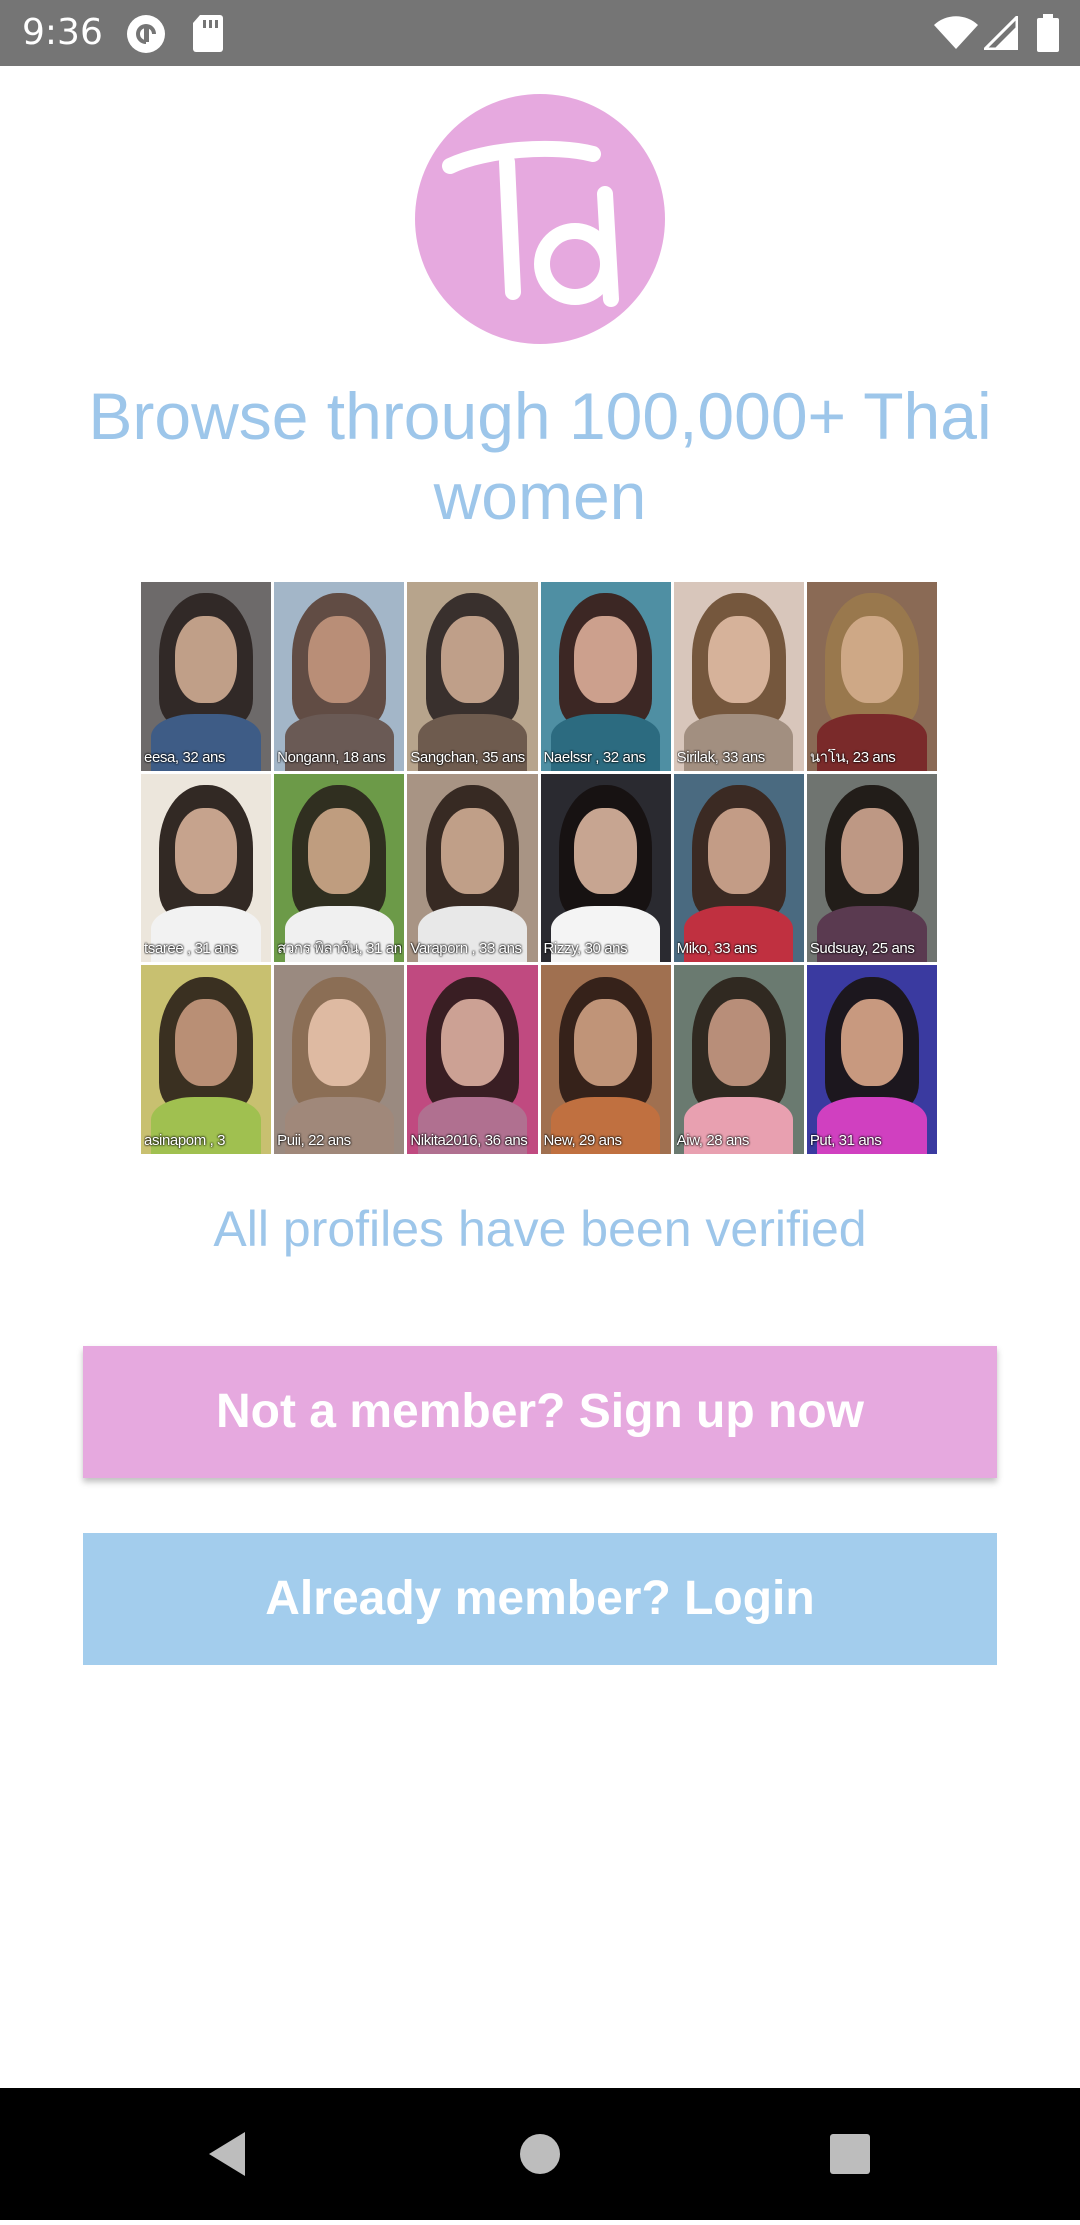  I want to click on profile-caption: Put, 31 ans, so click(845, 1140).